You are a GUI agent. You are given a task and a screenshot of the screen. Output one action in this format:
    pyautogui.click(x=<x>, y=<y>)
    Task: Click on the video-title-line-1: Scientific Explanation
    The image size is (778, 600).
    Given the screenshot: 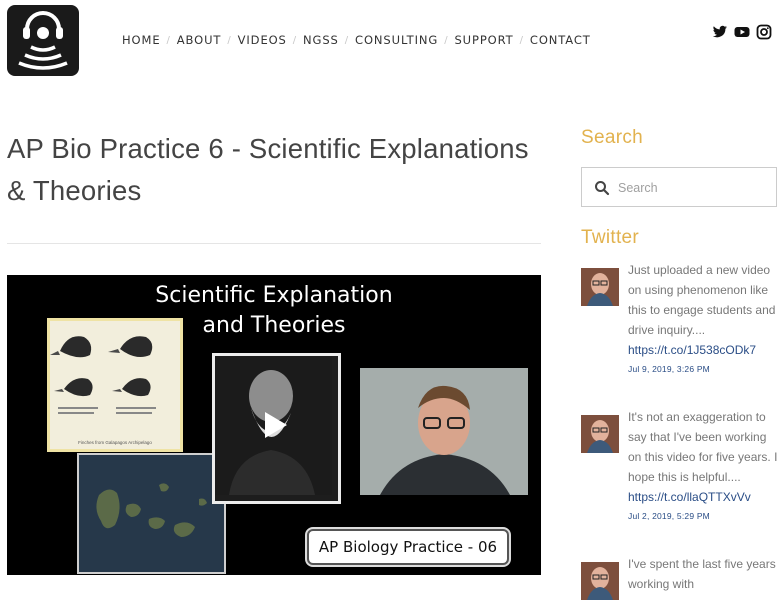 What is the action you would take?
    pyautogui.click(x=274, y=295)
    